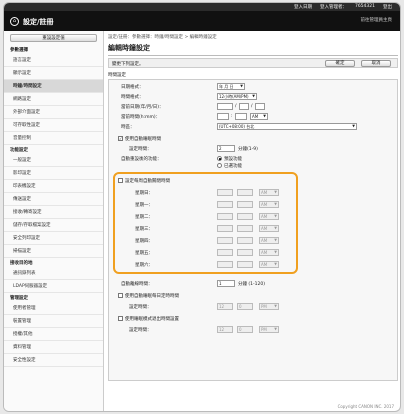 The height and width of the screenshot is (414, 404). Describe the element at coordinates (205, 223) in the screenshot. I see `weekly-shutdown-highlight` at that location.